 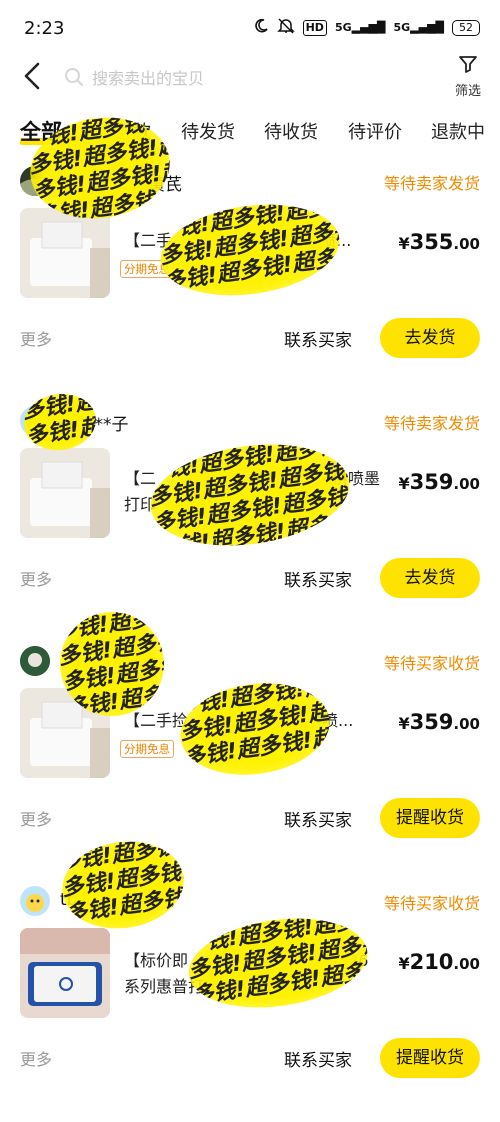 I want to click on product-title-start: 【二, so click(x=140, y=478).